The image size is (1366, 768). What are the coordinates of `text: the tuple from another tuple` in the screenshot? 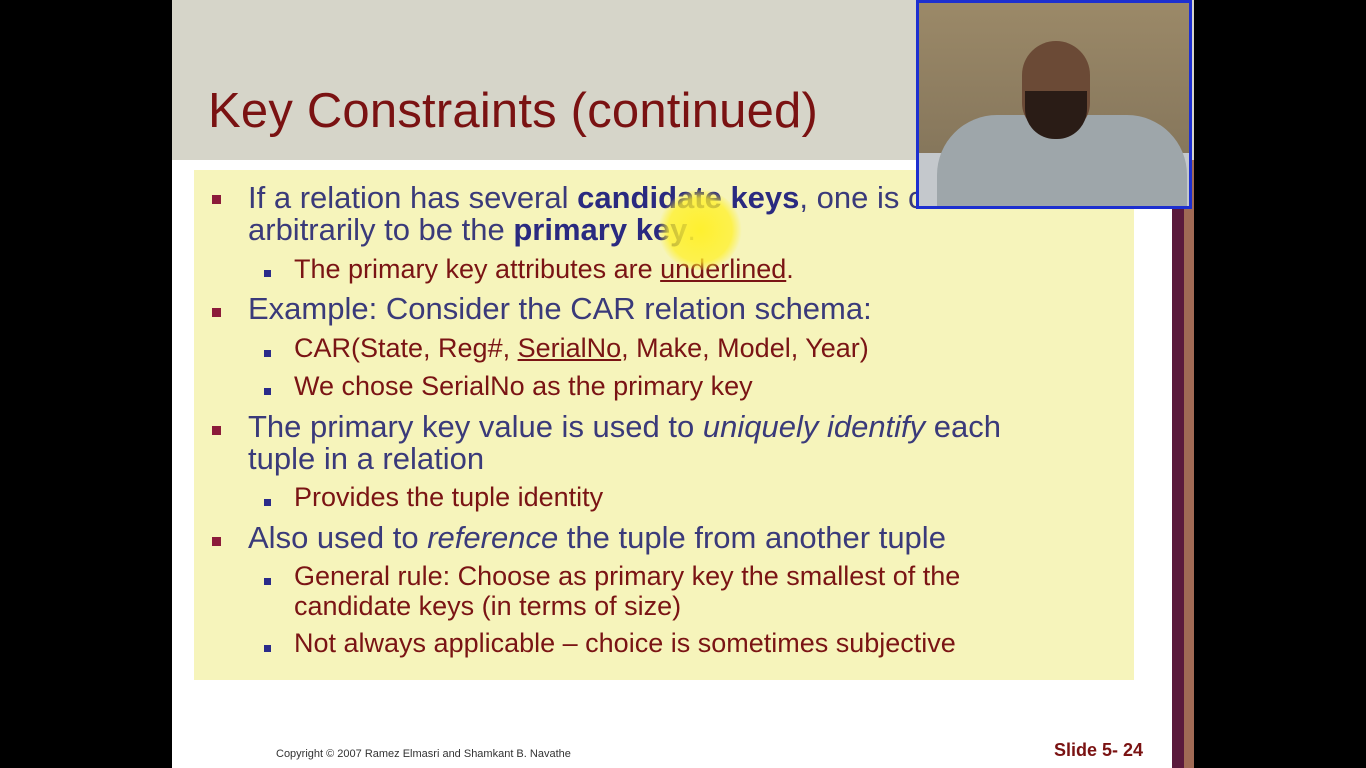 It's located at (752, 537).